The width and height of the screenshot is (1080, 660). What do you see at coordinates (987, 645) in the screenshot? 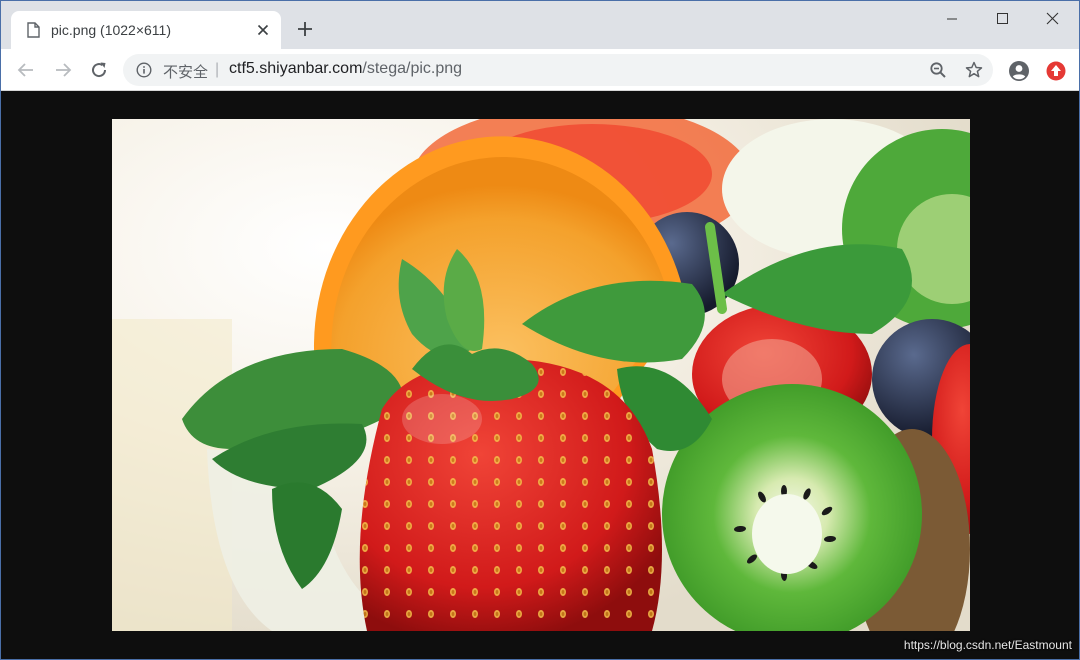
I see `watermark-text: https://blog.csdn.net/Eastmount` at bounding box center [987, 645].